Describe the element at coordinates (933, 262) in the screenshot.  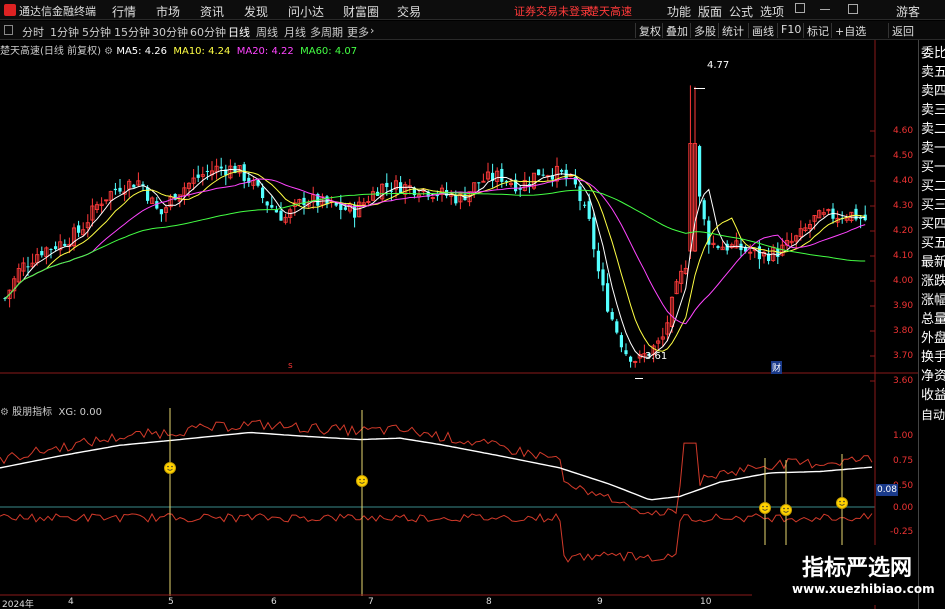
I see `sidebar-item: 最新` at that location.